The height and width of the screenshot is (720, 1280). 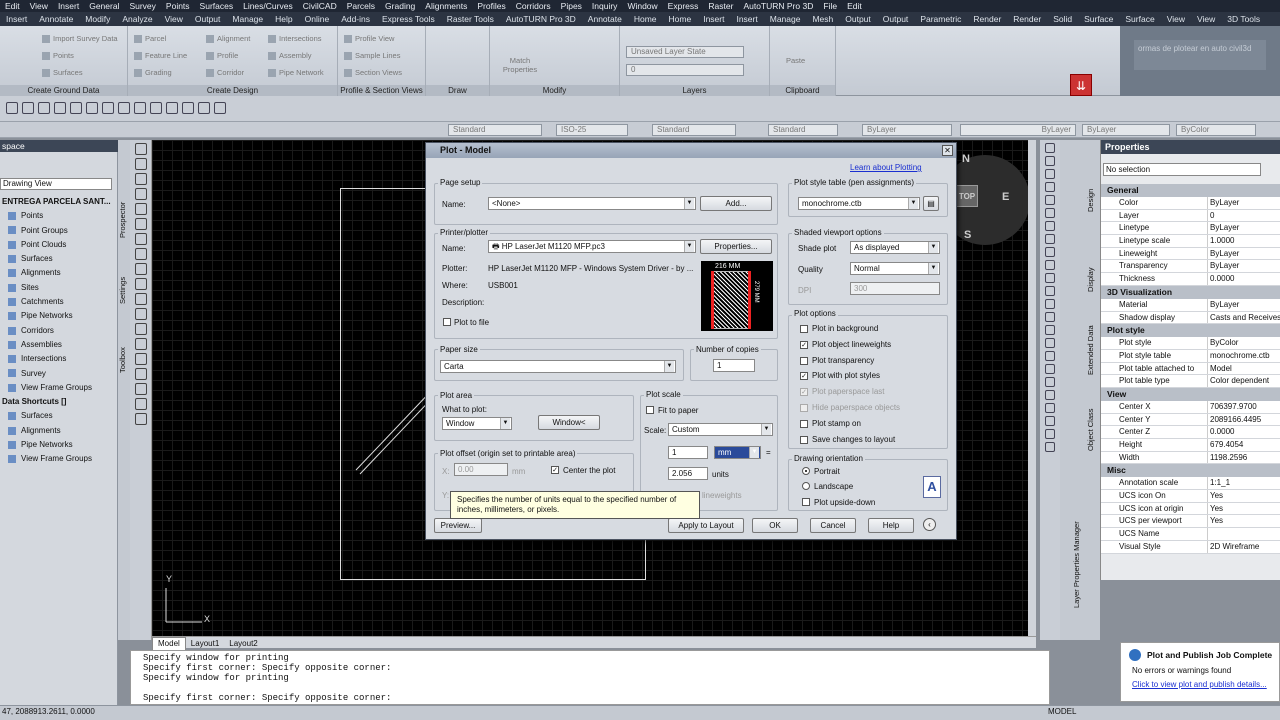 What do you see at coordinates (1190, 305) in the screenshot?
I see `property-row: Material ByLayer` at bounding box center [1190, 305].